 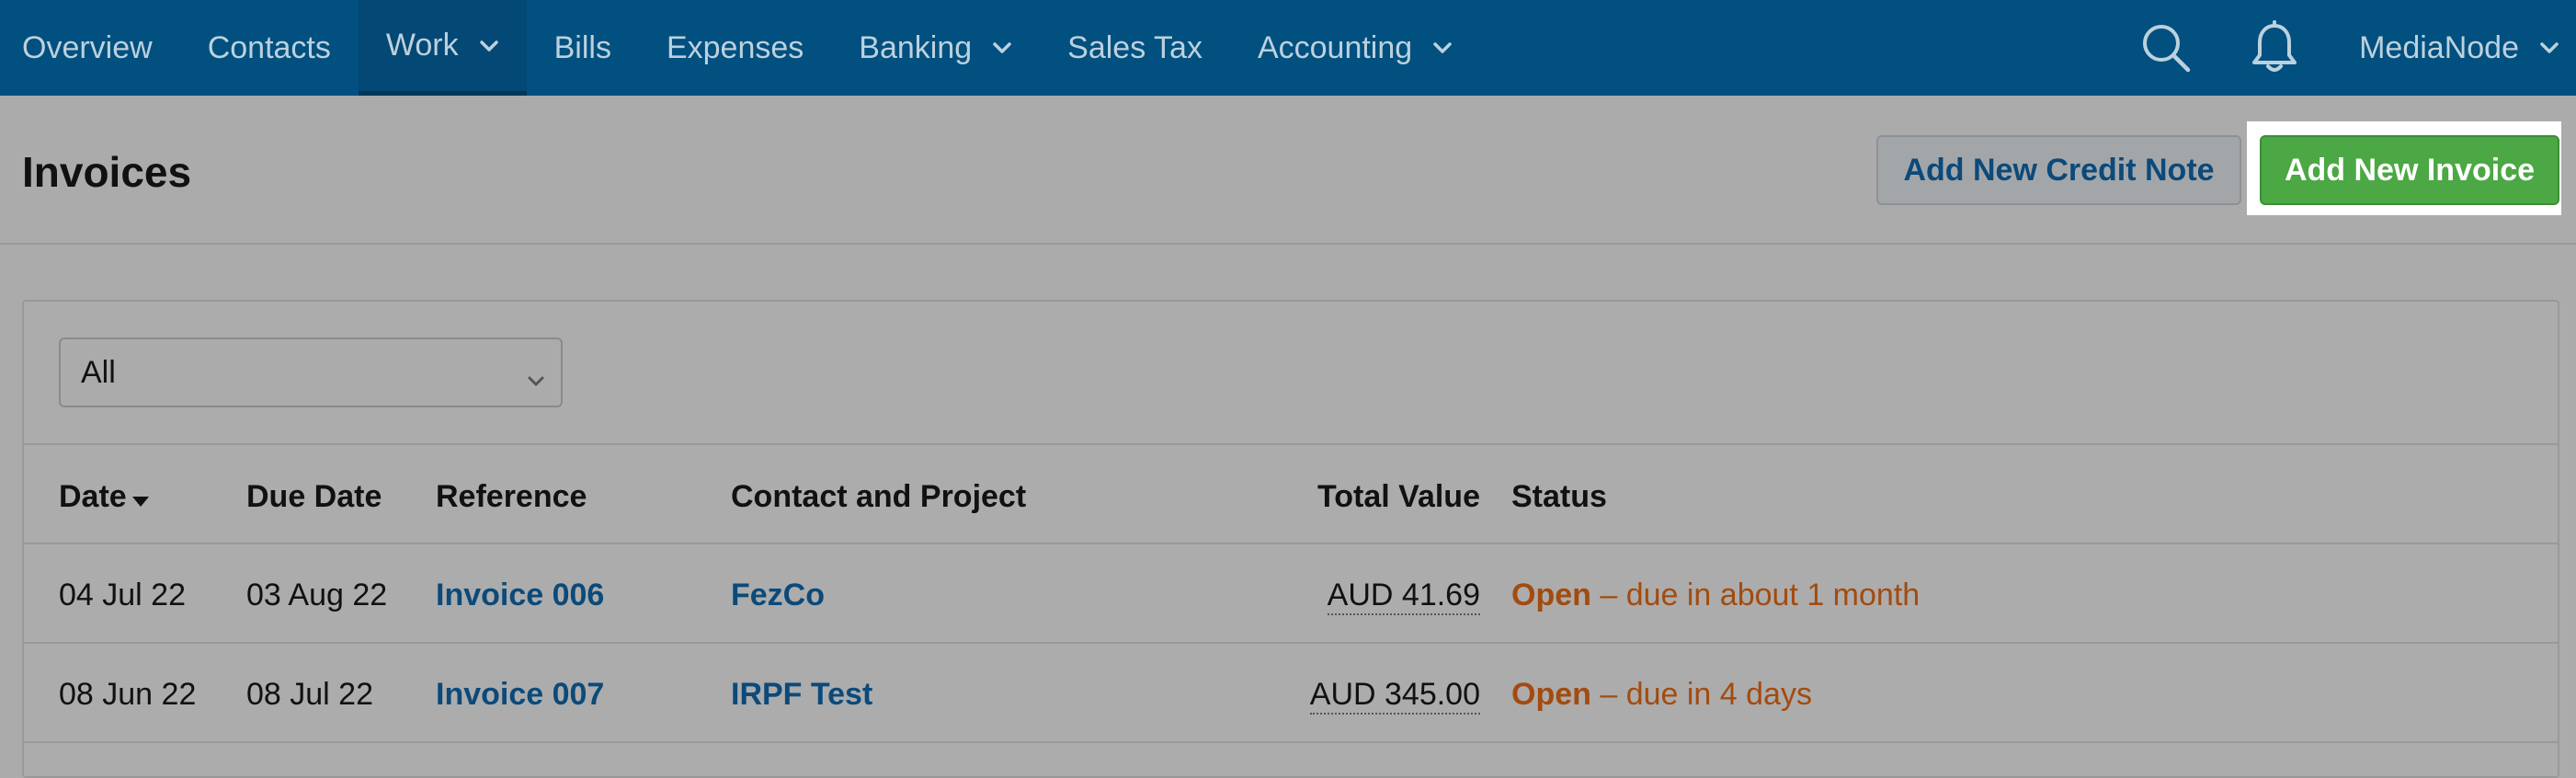 I want to click on nav-item-label: Sales Tax, so click(x=1135, y=47).